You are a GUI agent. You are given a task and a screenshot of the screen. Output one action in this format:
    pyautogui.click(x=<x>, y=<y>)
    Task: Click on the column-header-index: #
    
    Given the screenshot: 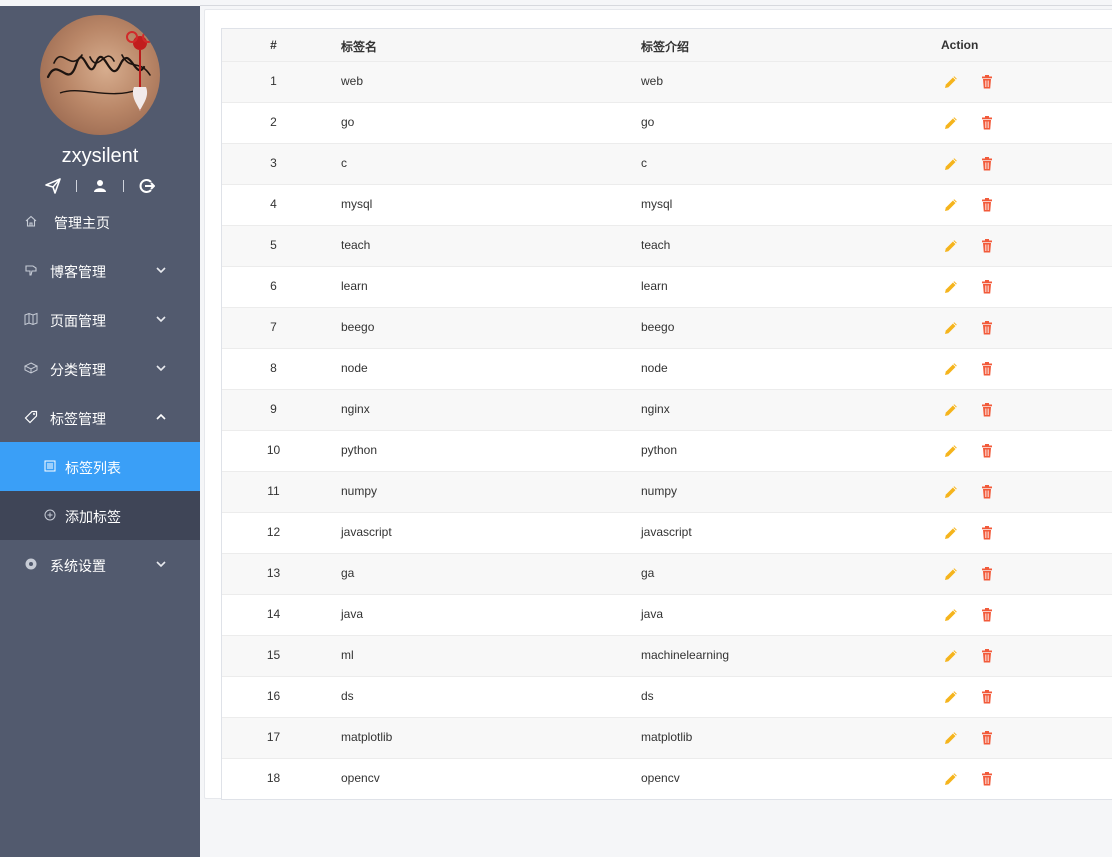 What is the action you would take?
    pyautogui.click(x=273, y=45)
    